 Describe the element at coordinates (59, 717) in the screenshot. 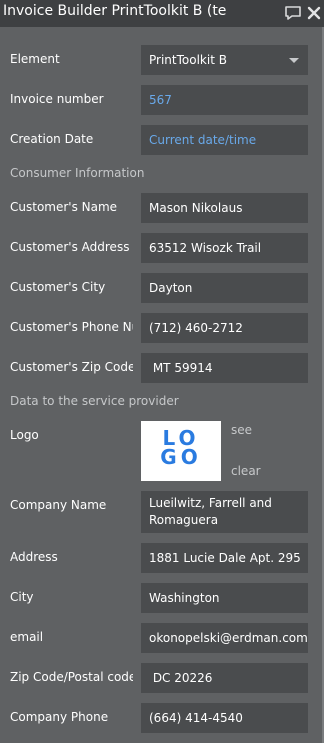

I see `company-phone-label: Company Phone` at that location.